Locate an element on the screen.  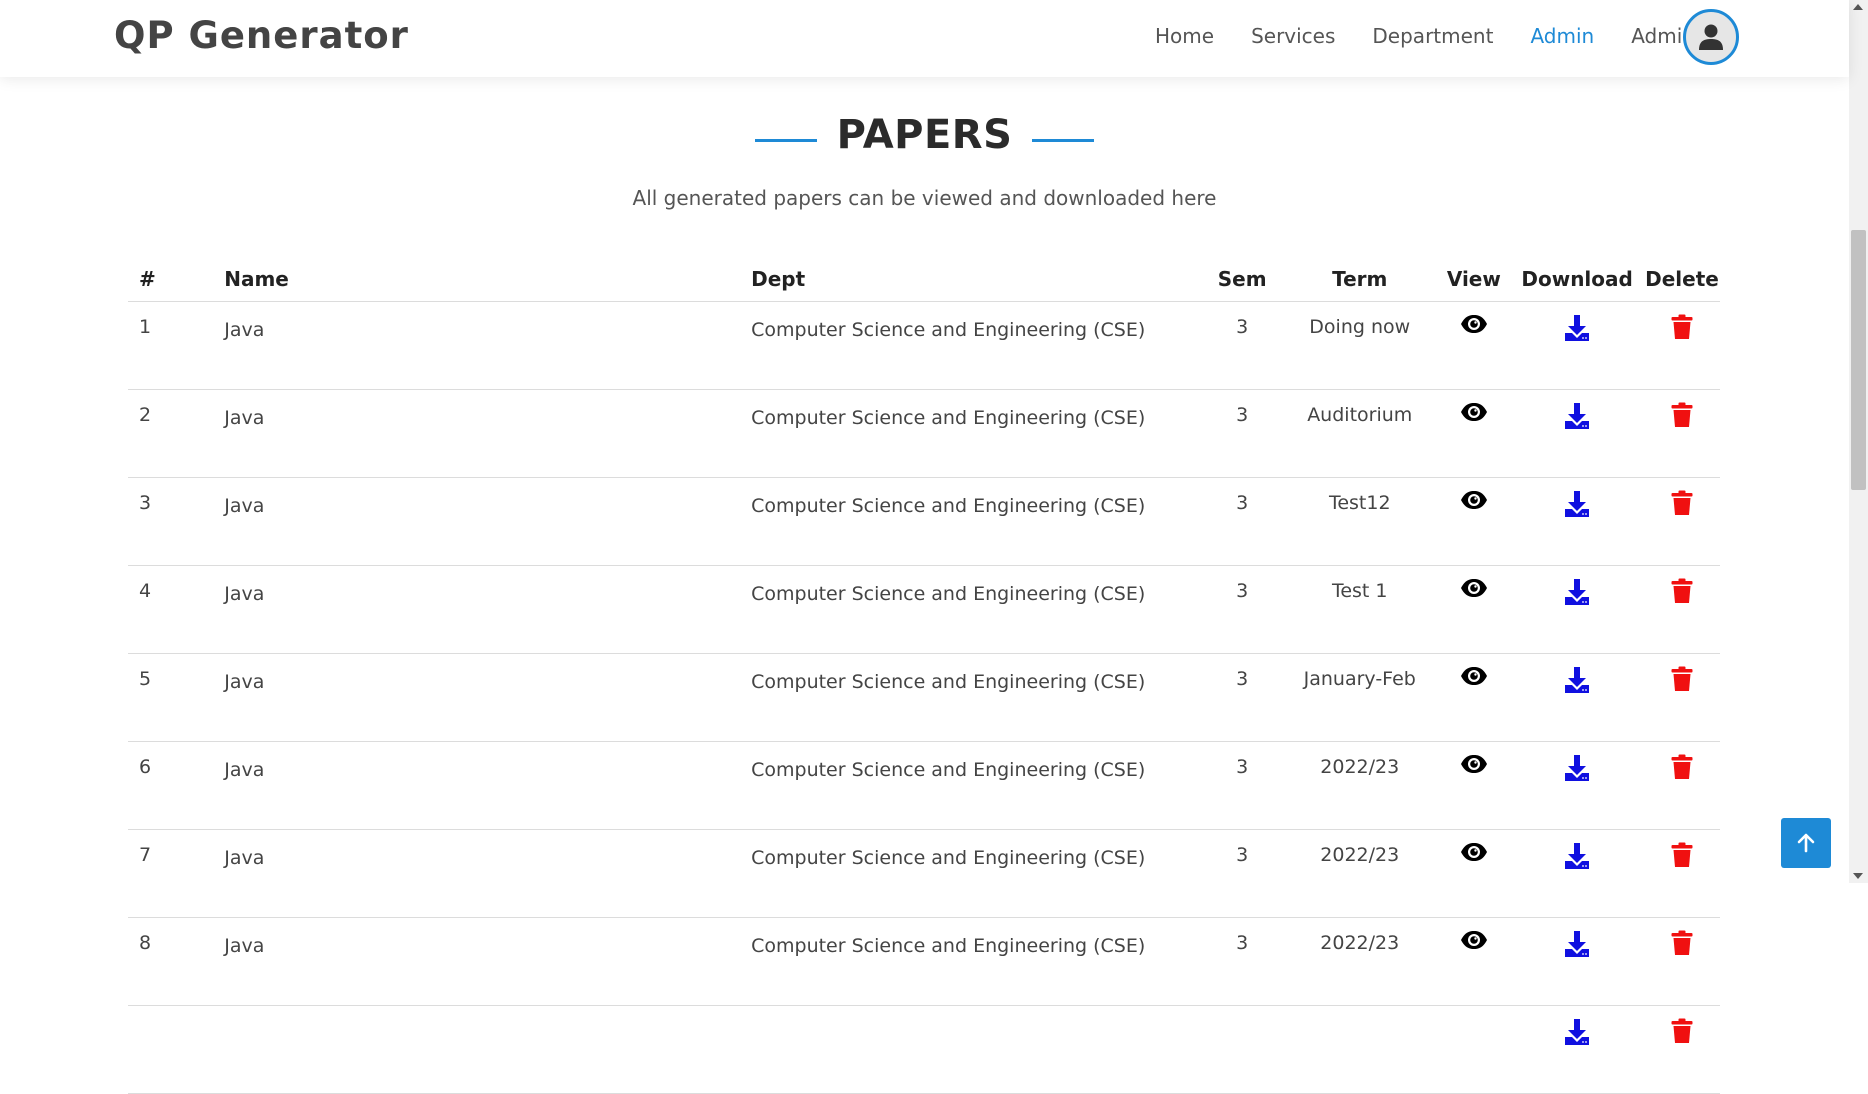
nav-home: Home is located at coordinates (1184, 36).